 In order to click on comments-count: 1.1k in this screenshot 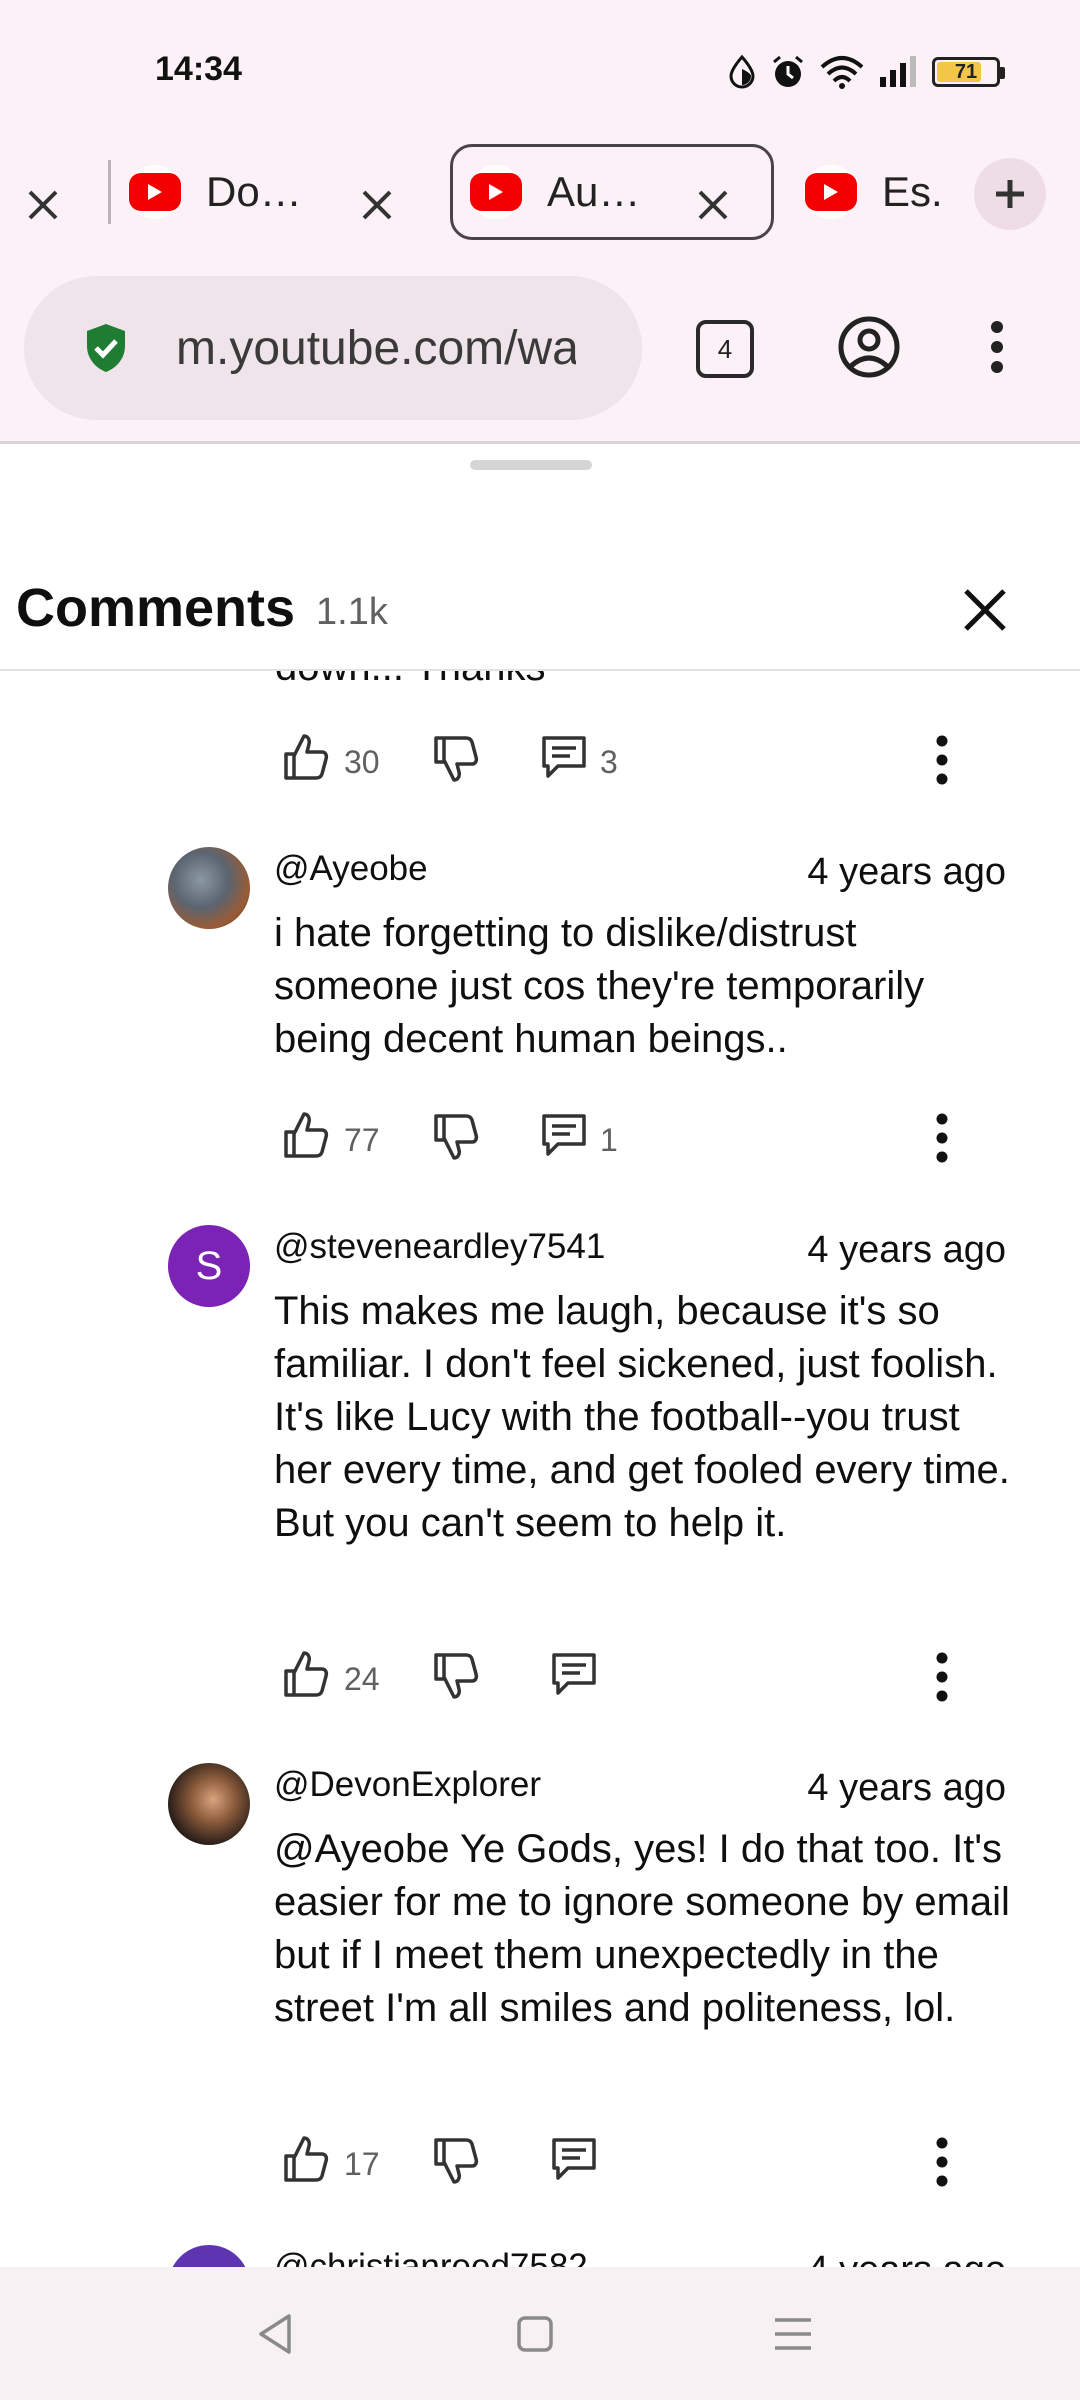, I will do `click(352, 612)`.